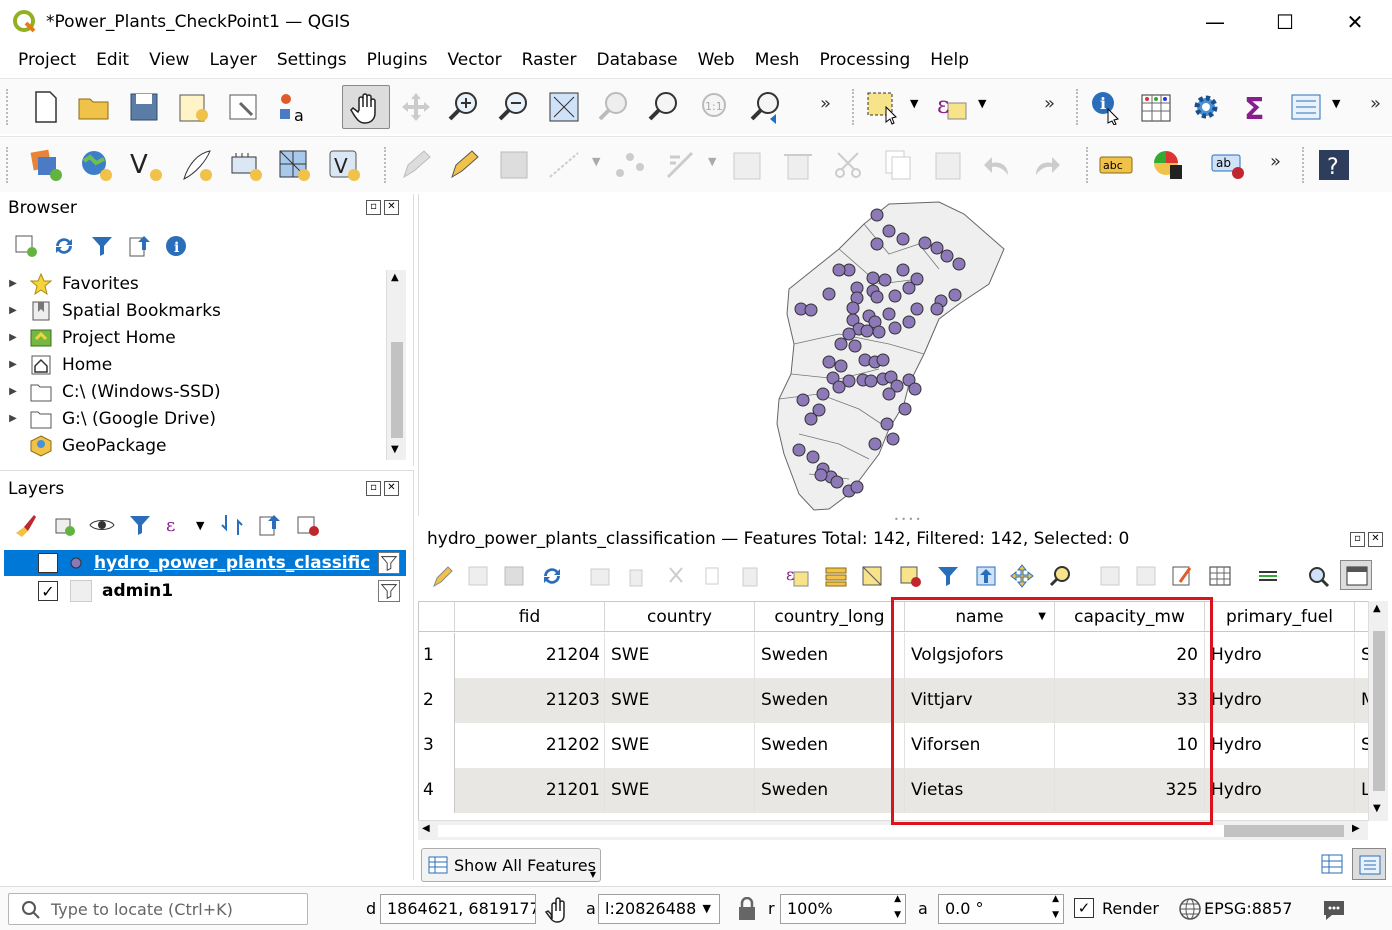  Describe the element at coordinates (437, 745) in the screenshot. I see `row-number: 3` at that location.